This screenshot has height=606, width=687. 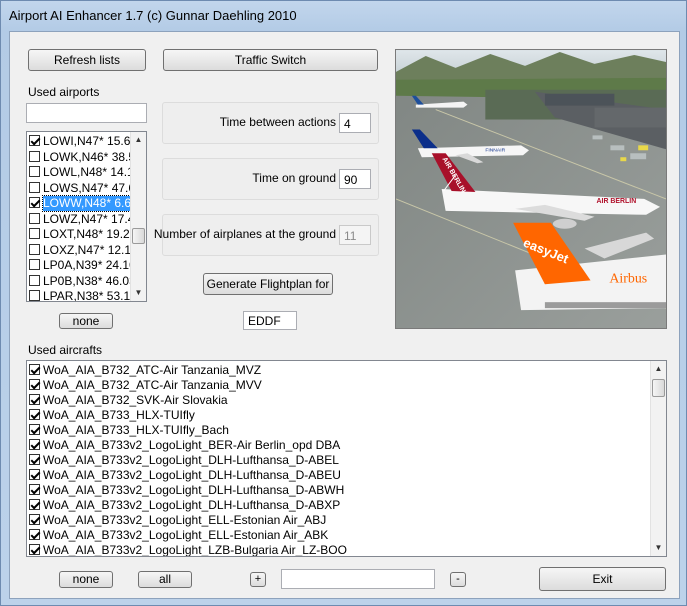 I want to click on list-item-label: LOXT,N48* 19.26, so click(x=90, y=234).